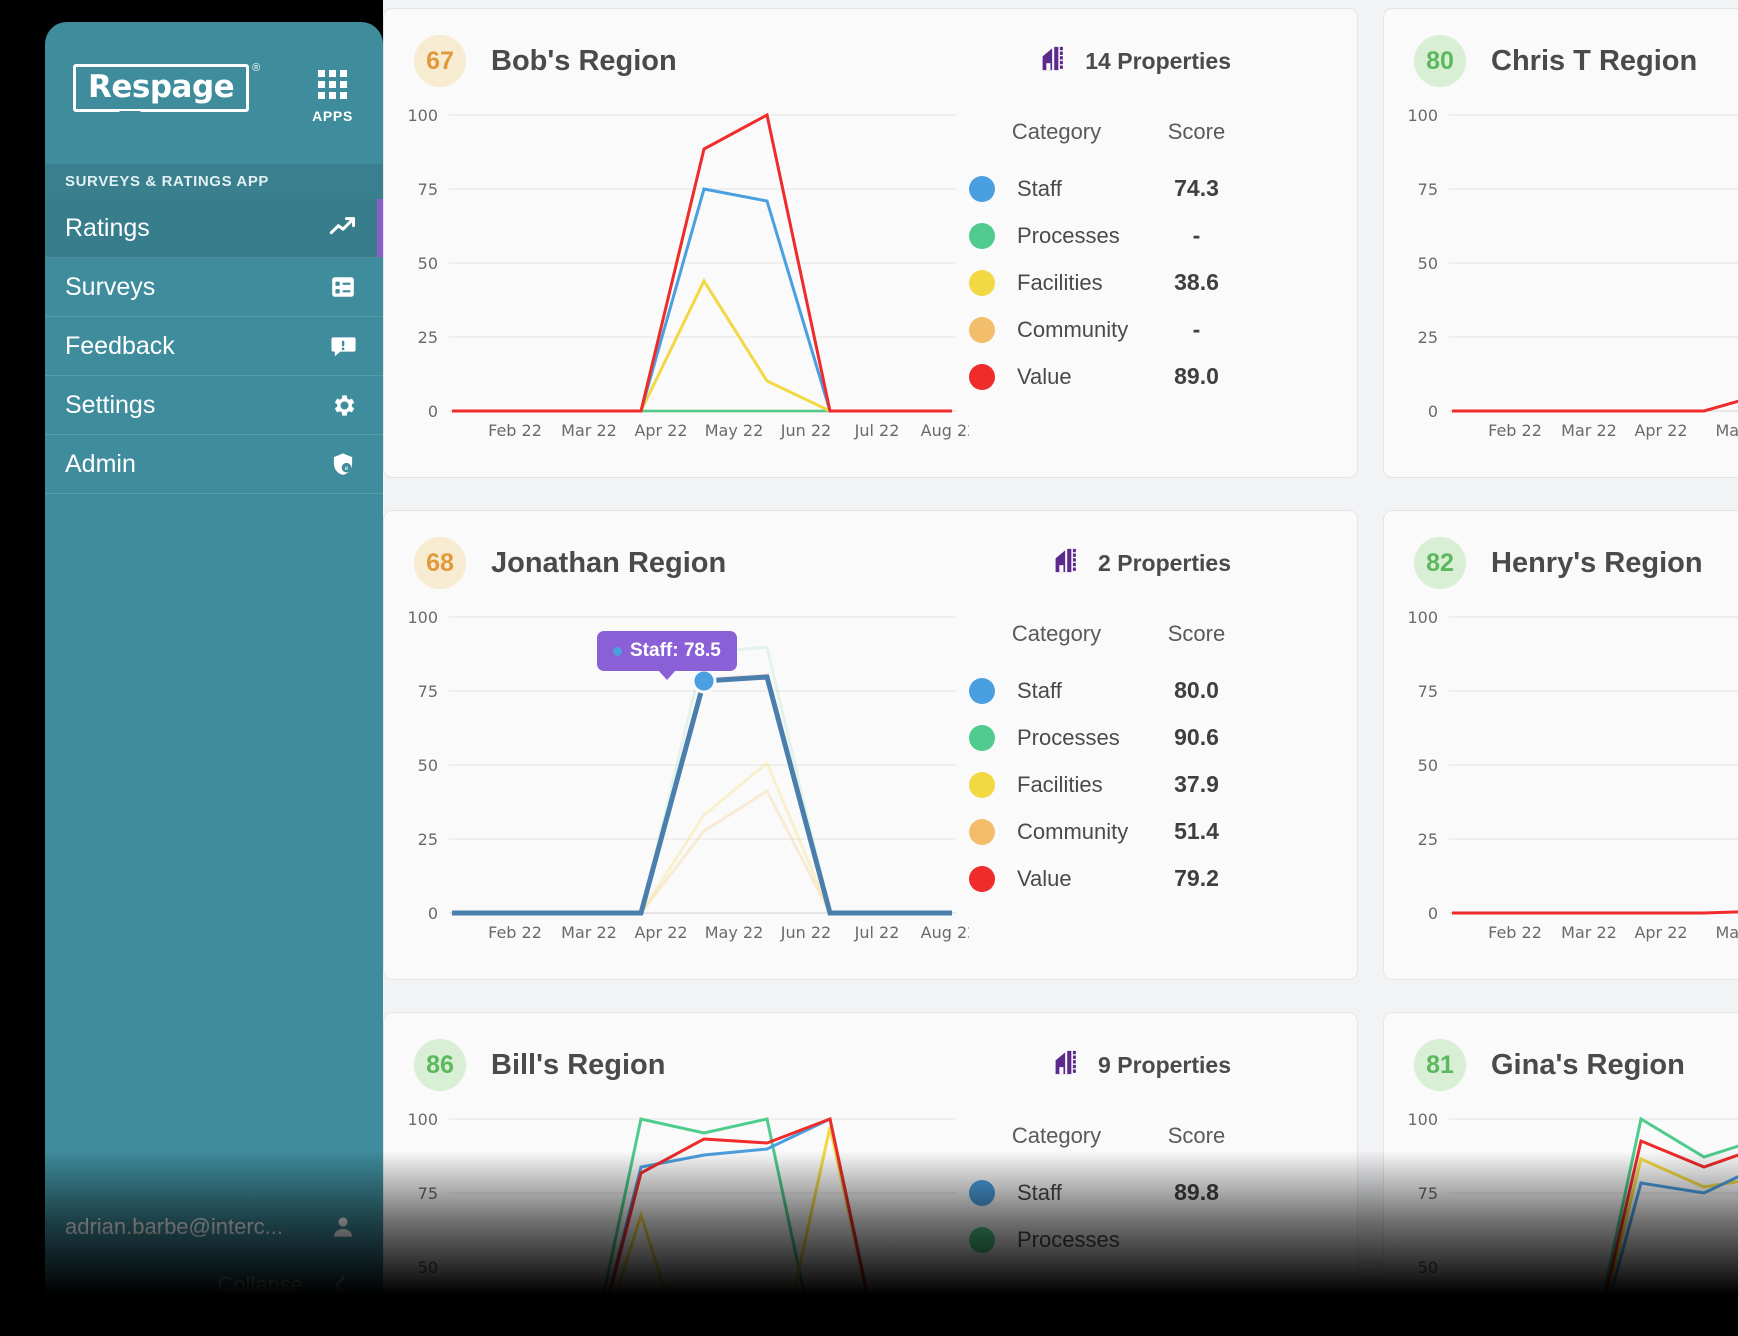 The image size is (1738, 1336). Describe the element at coordinates (332, 116) in the screenshot. I see `apps-label: APPS` at that location.